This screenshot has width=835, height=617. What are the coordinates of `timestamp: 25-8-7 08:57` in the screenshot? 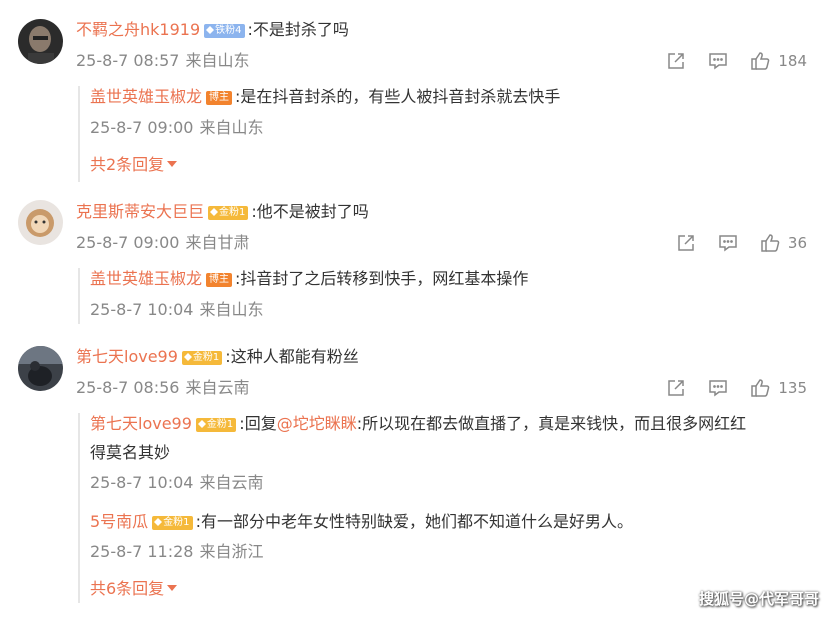 It's located at (128, 60).